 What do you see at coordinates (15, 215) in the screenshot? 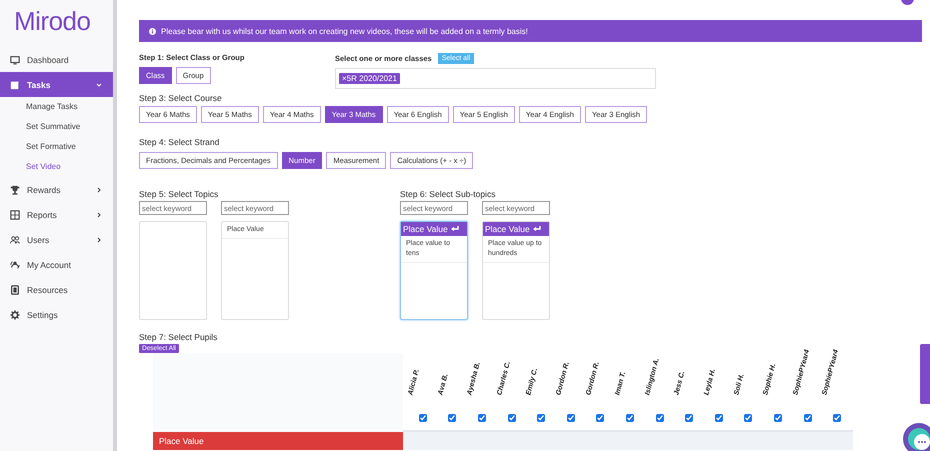
I see `report-icon` at bounding box center [15, 215].